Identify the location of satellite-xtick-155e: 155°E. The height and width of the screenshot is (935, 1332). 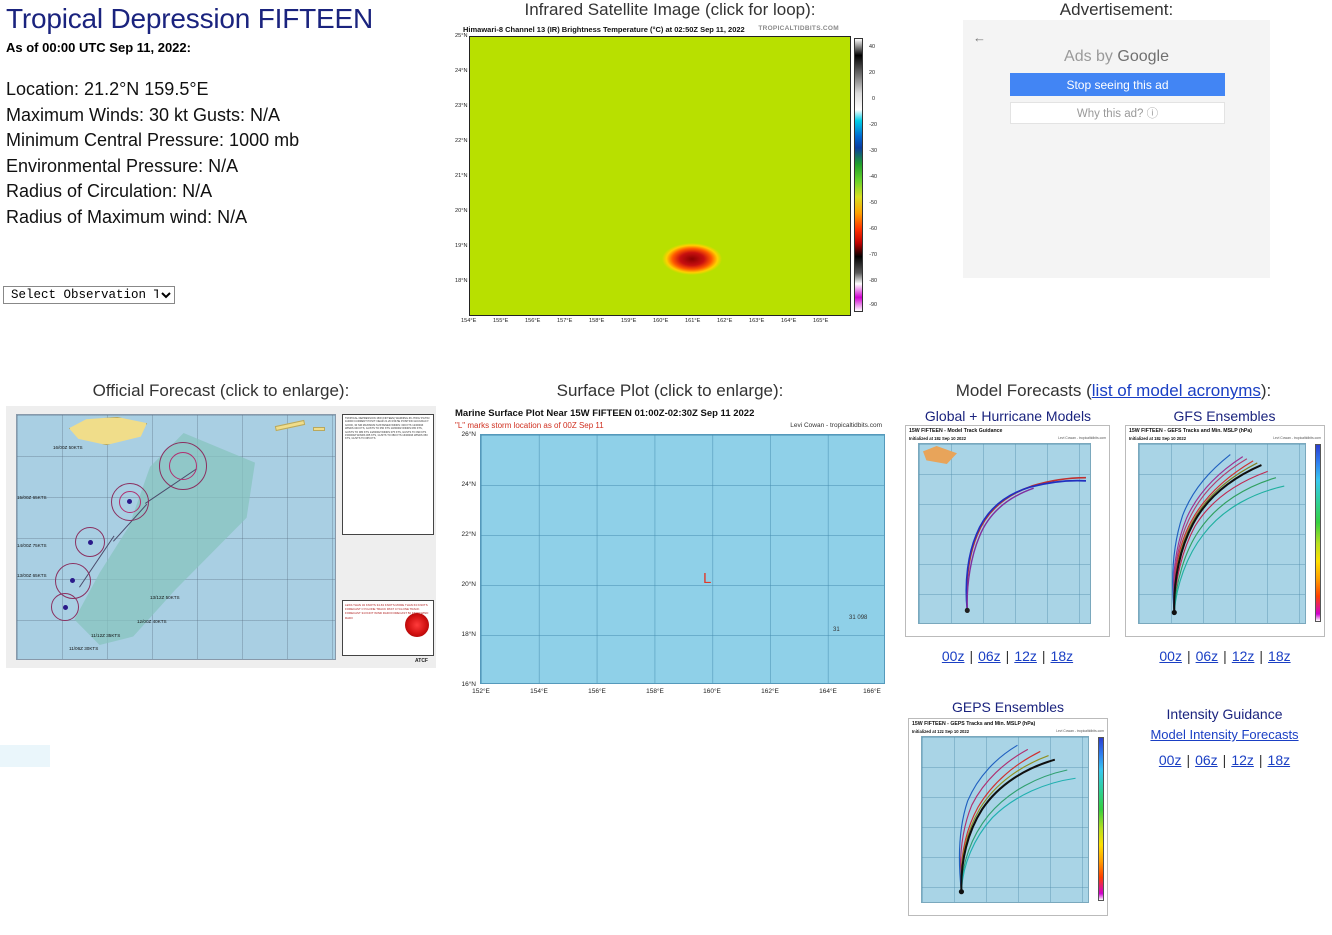
(501, 321).